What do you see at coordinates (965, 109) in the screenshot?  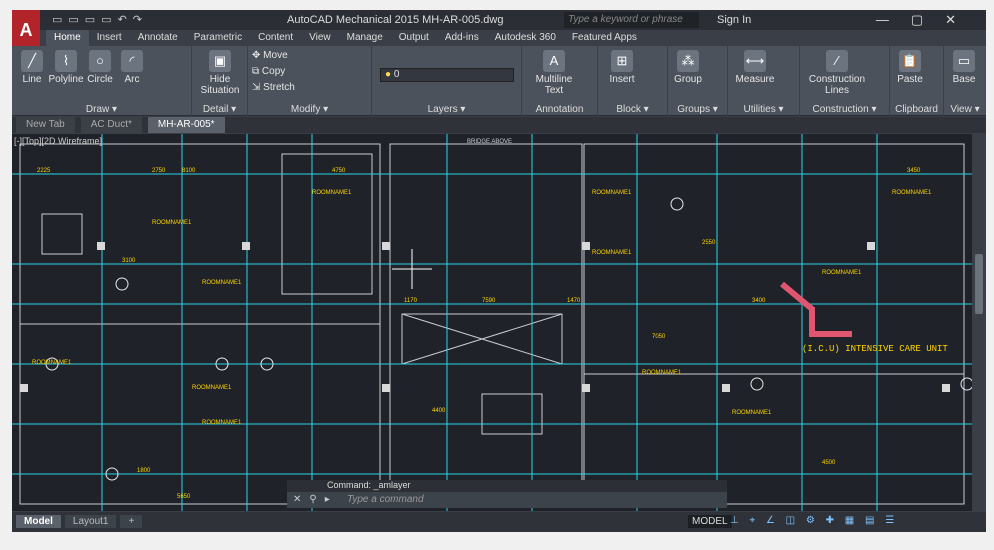 I see `panel-view-title: View ▾` at bounding box center [965, 109].